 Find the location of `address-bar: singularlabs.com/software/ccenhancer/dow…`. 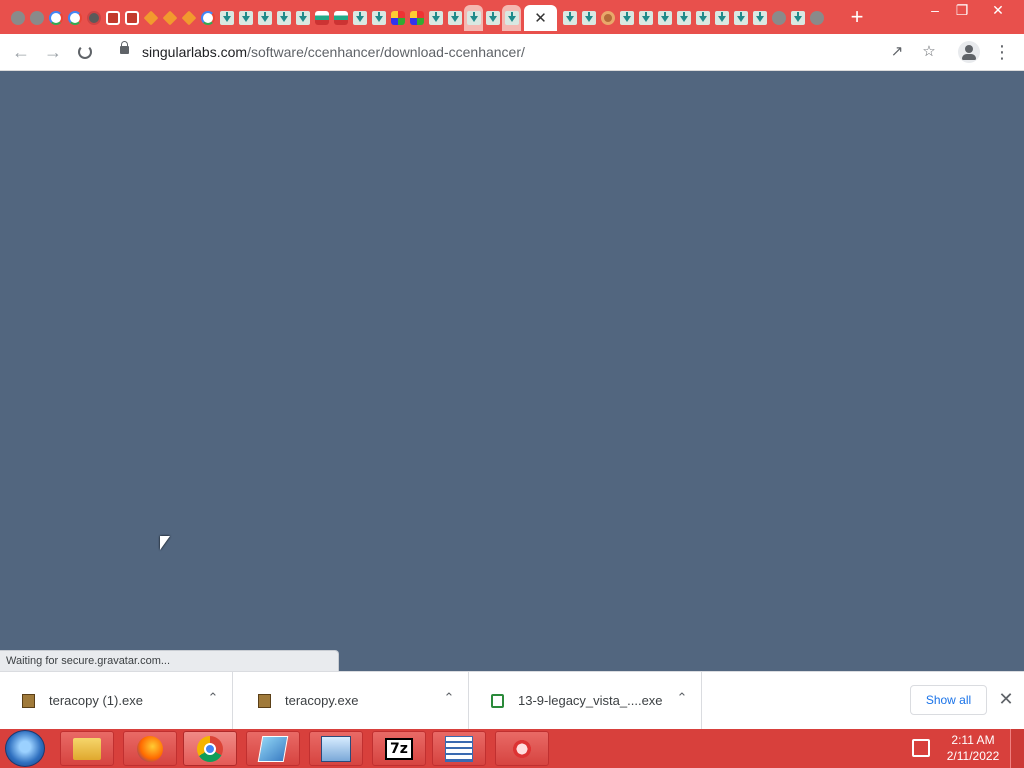

address-bar: singularlabs.com/software/ccenhancer/dow… is located at coordinates (529, 52).